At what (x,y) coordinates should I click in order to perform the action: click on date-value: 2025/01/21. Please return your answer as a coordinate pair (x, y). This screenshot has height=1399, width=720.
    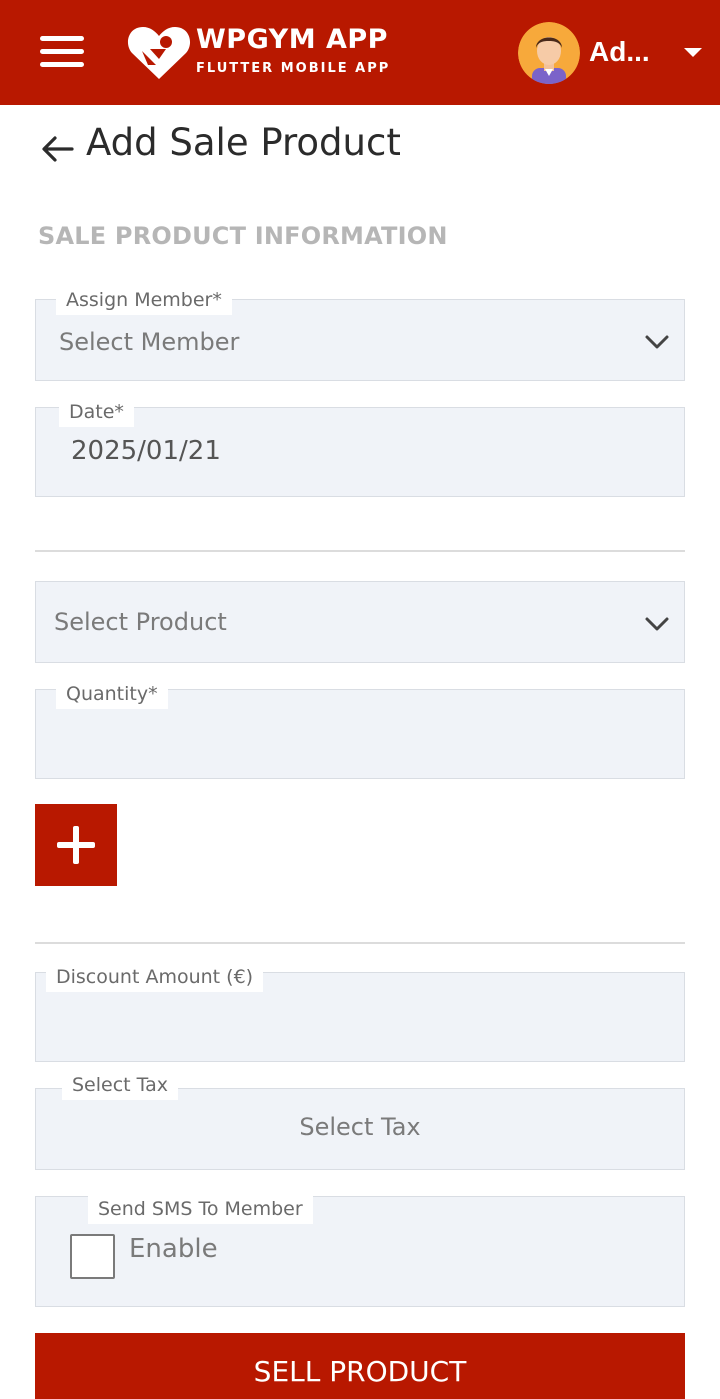
    Looking at the image, I should click on (146, 451).